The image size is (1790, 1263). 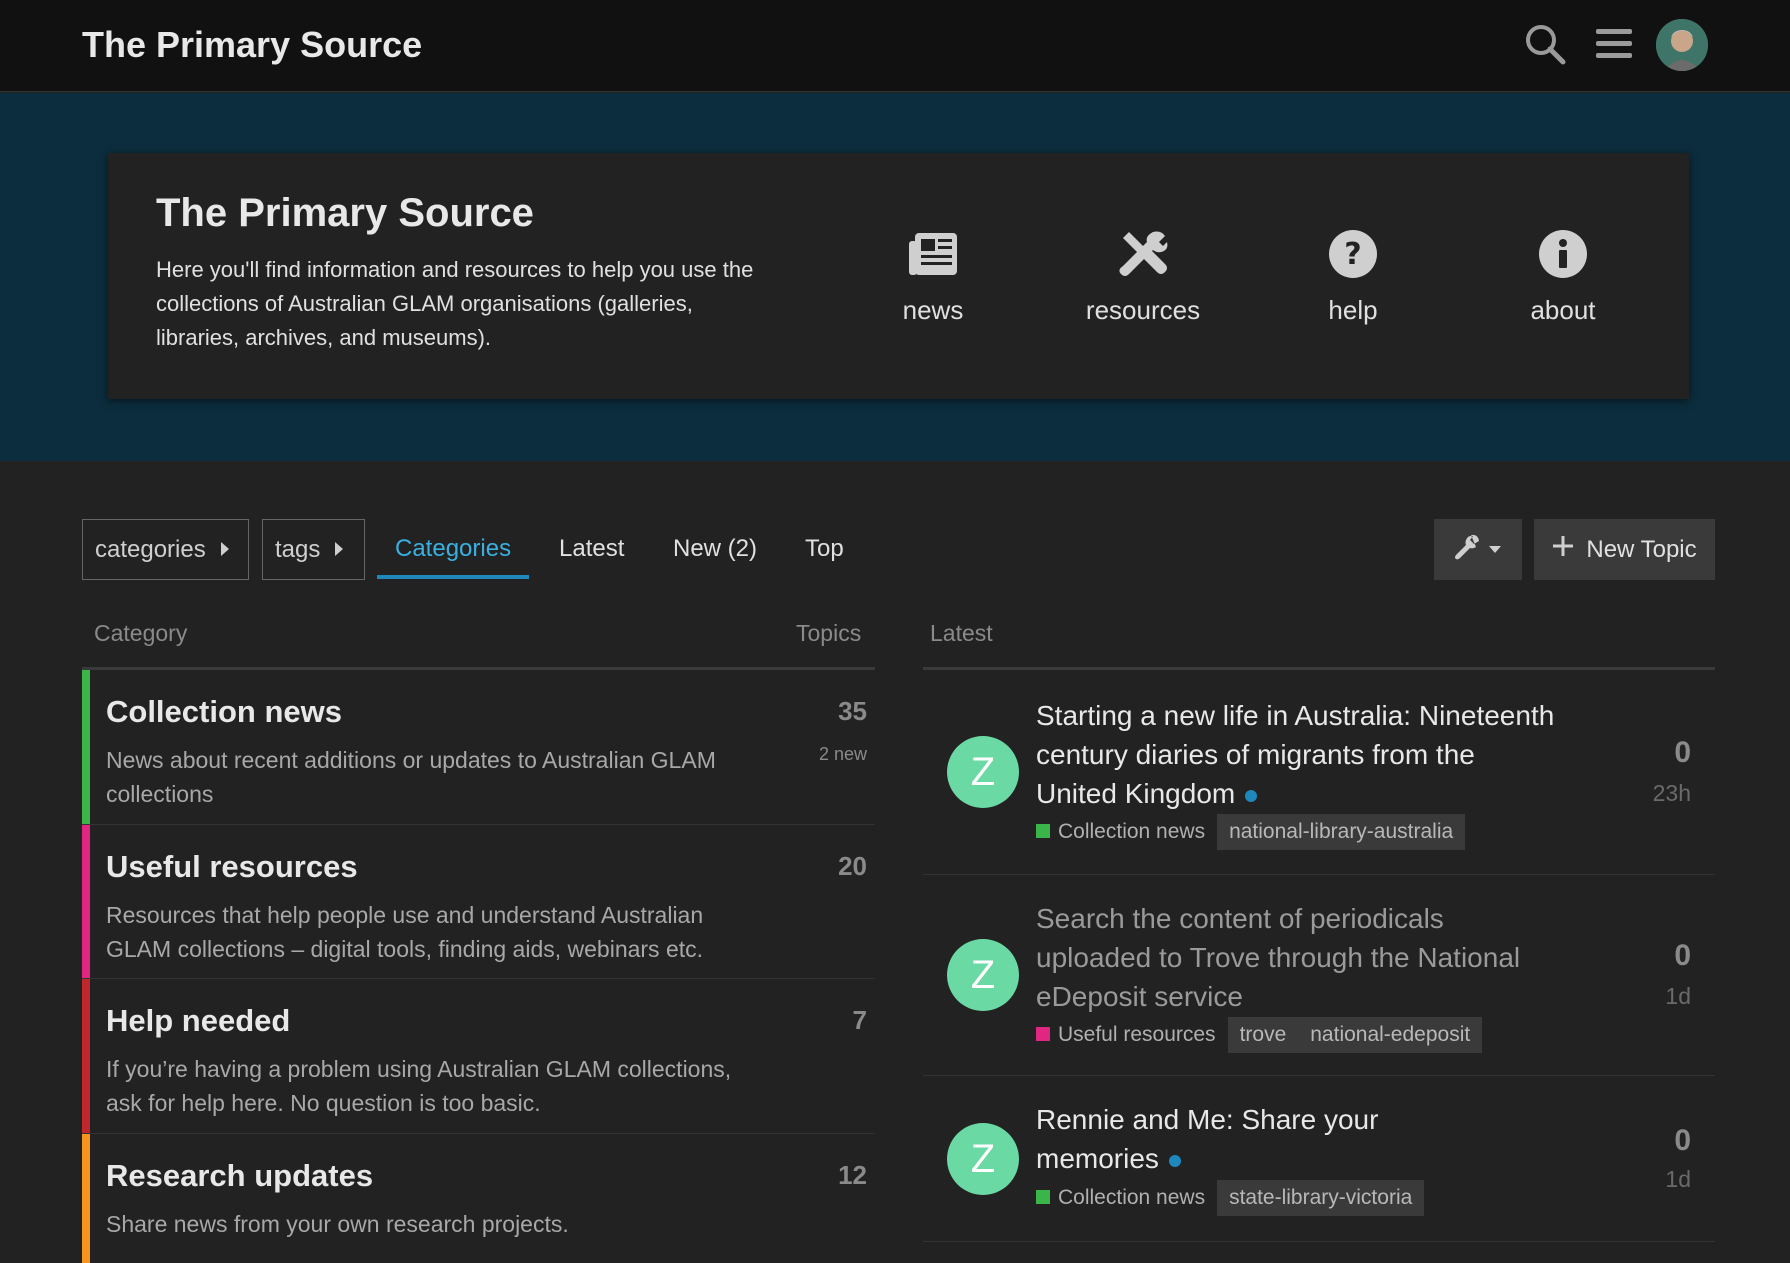 I want to click on tag: trove, so click(x=1263, y=1035).